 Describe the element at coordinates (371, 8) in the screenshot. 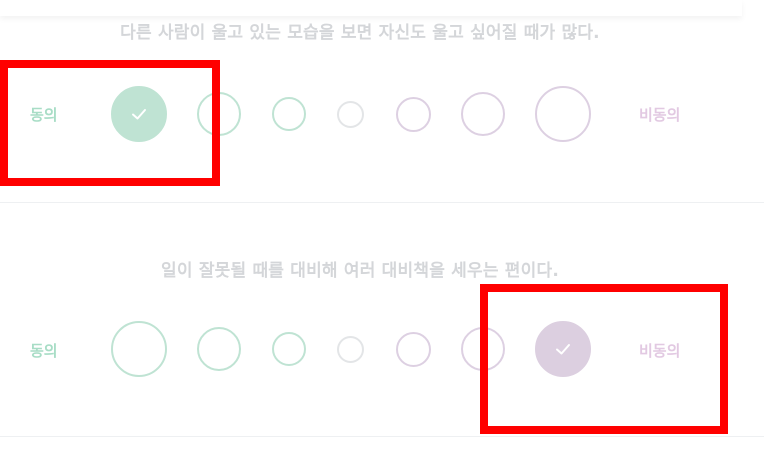

I see `top-bar` at that location.